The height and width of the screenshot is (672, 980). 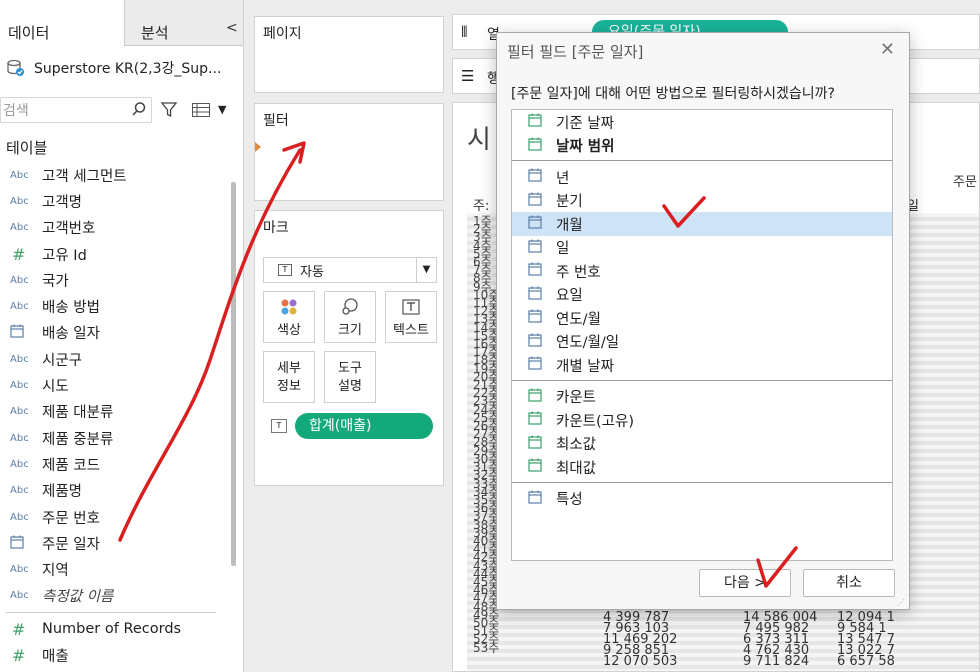 I want to click on table-cell: 6 657 58, so click(x=866, y=661).